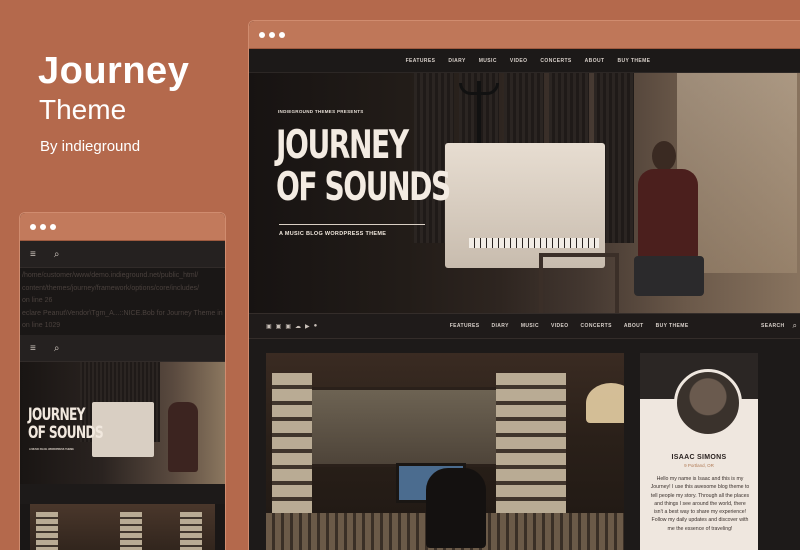 This screenshot has width=800, height=550. Describe the element at coordinates (83, 109) in the screenshot. I see `brand-subtitle: Theme` at that location.